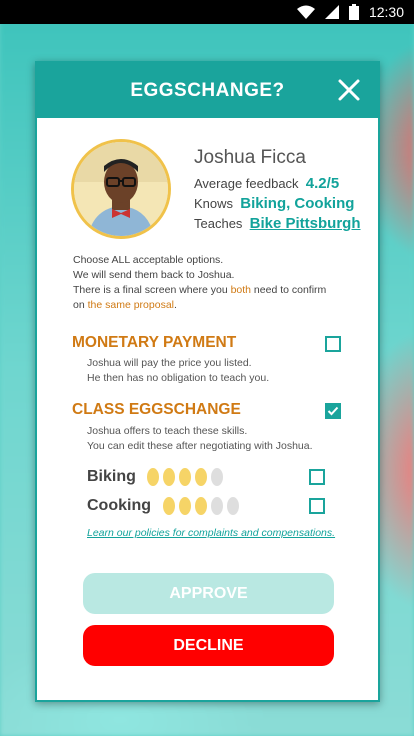  I want to click on intro-line-2: We will send them back to Joshua., so click(154, 275).